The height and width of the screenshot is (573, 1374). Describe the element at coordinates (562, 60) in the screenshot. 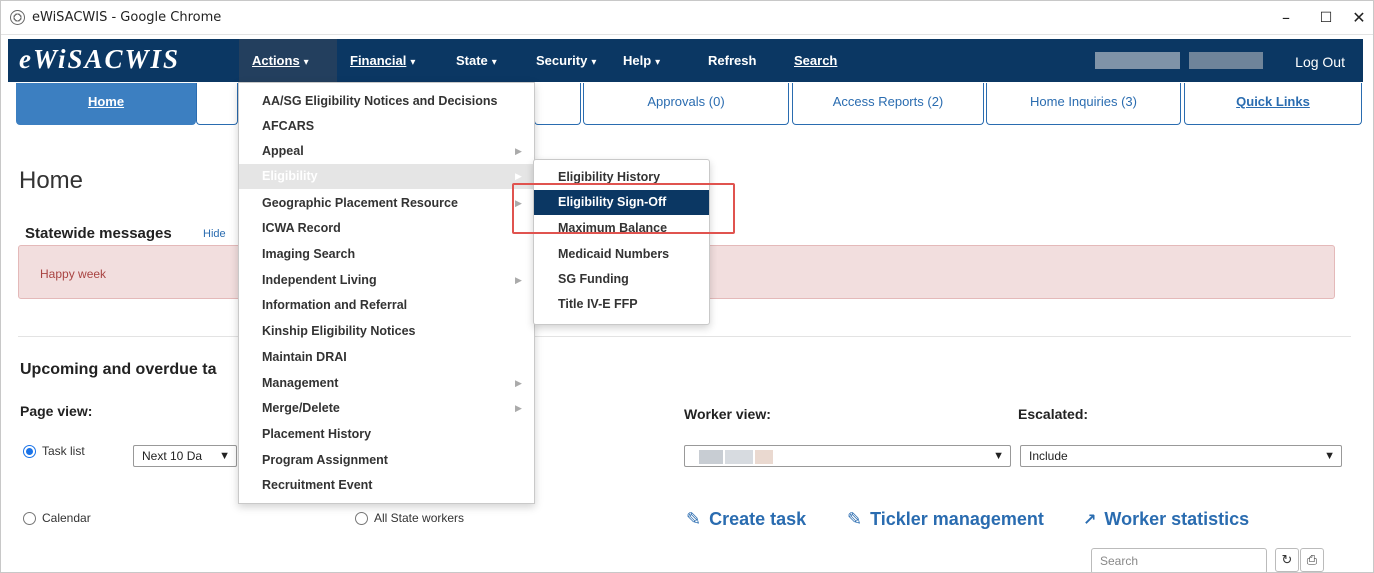

I see `nav-security-label: Security` at that location.